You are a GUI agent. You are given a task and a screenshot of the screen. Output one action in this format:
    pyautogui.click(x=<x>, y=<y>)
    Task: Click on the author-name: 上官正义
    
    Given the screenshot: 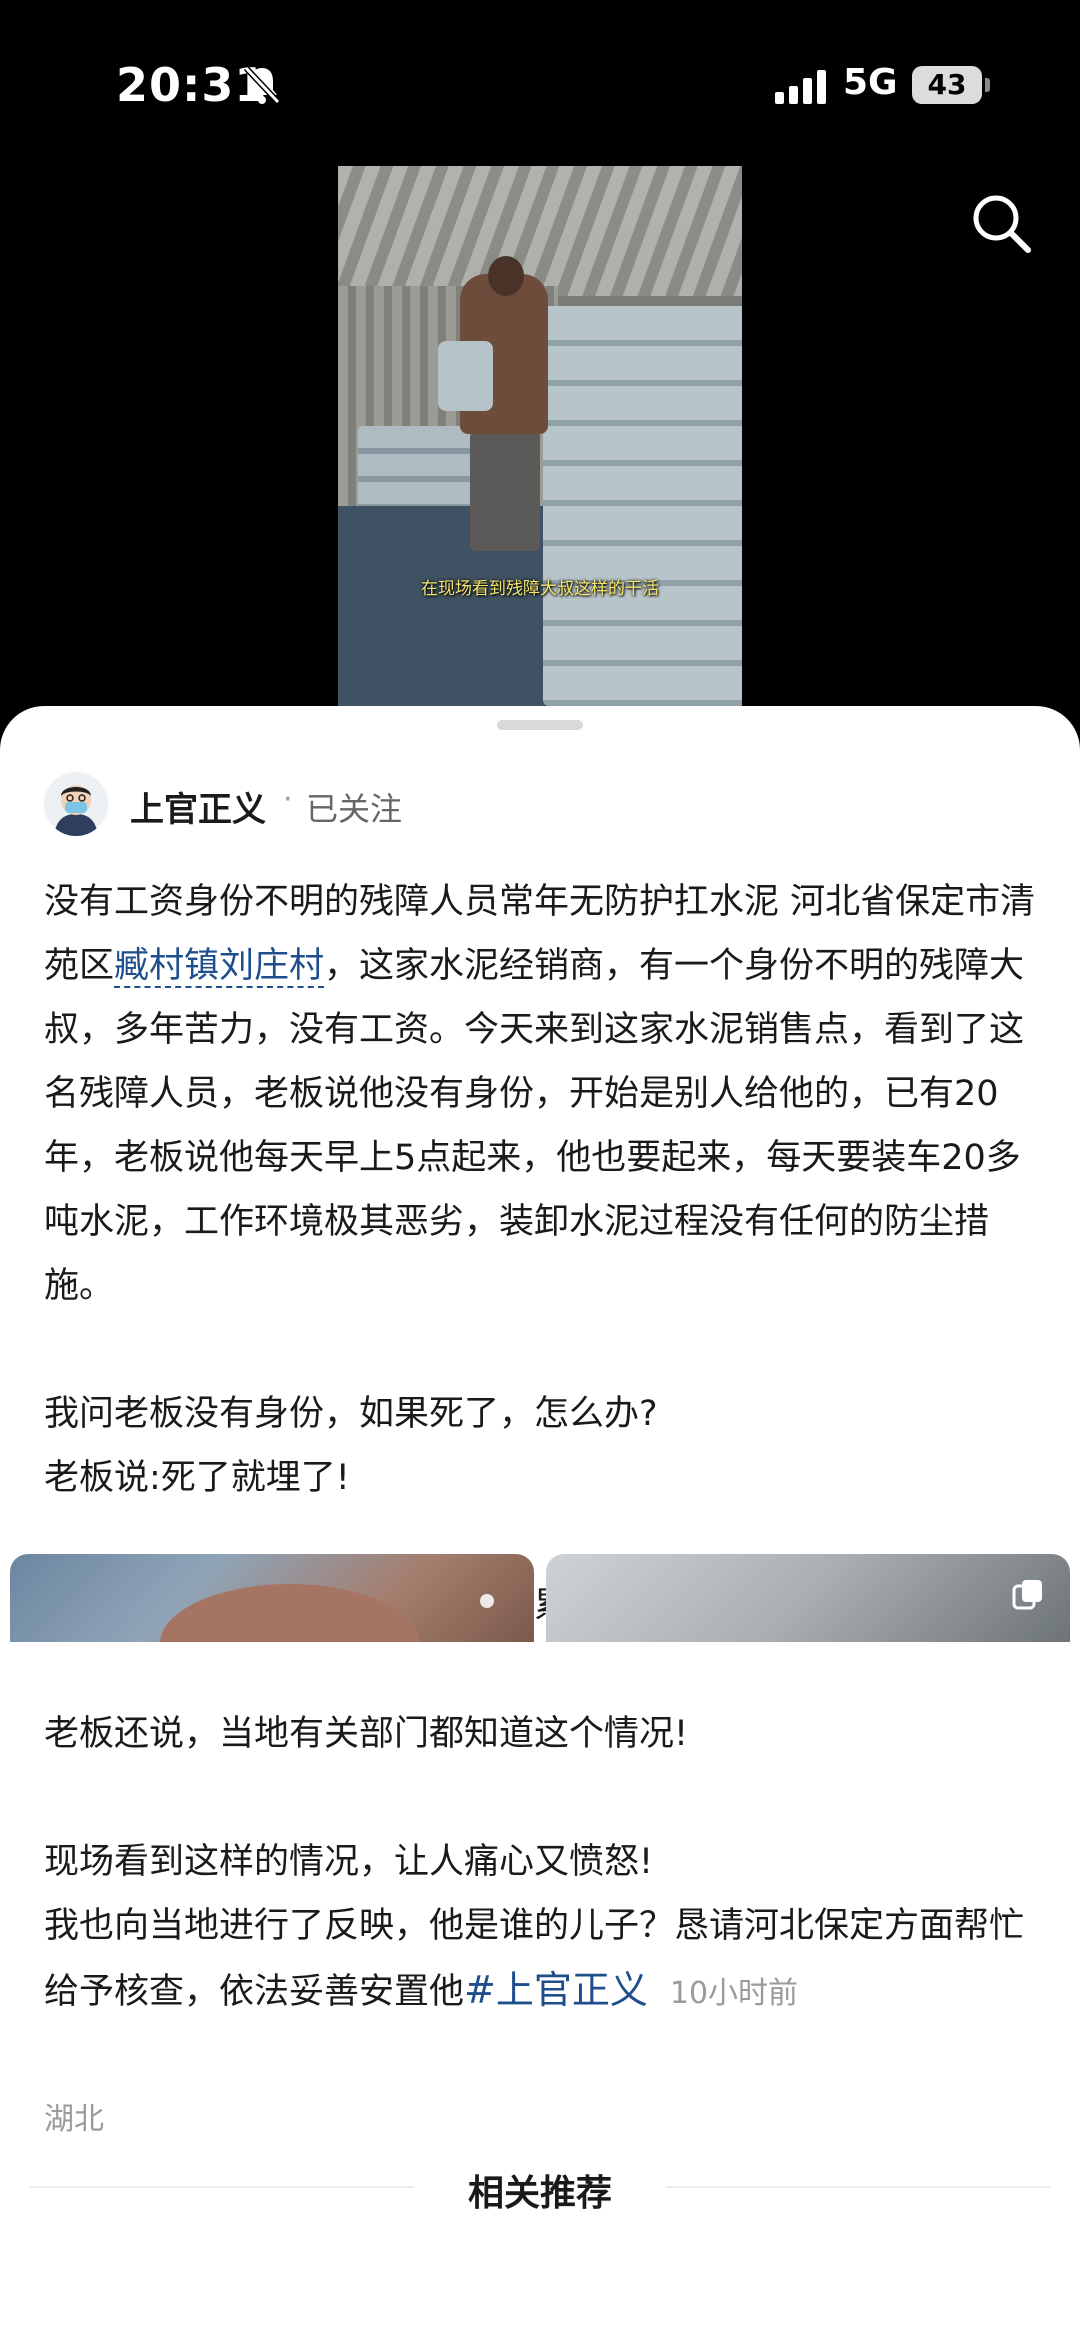 What is the action you would take?
    pyautogui.click(x=198, y=806)
    